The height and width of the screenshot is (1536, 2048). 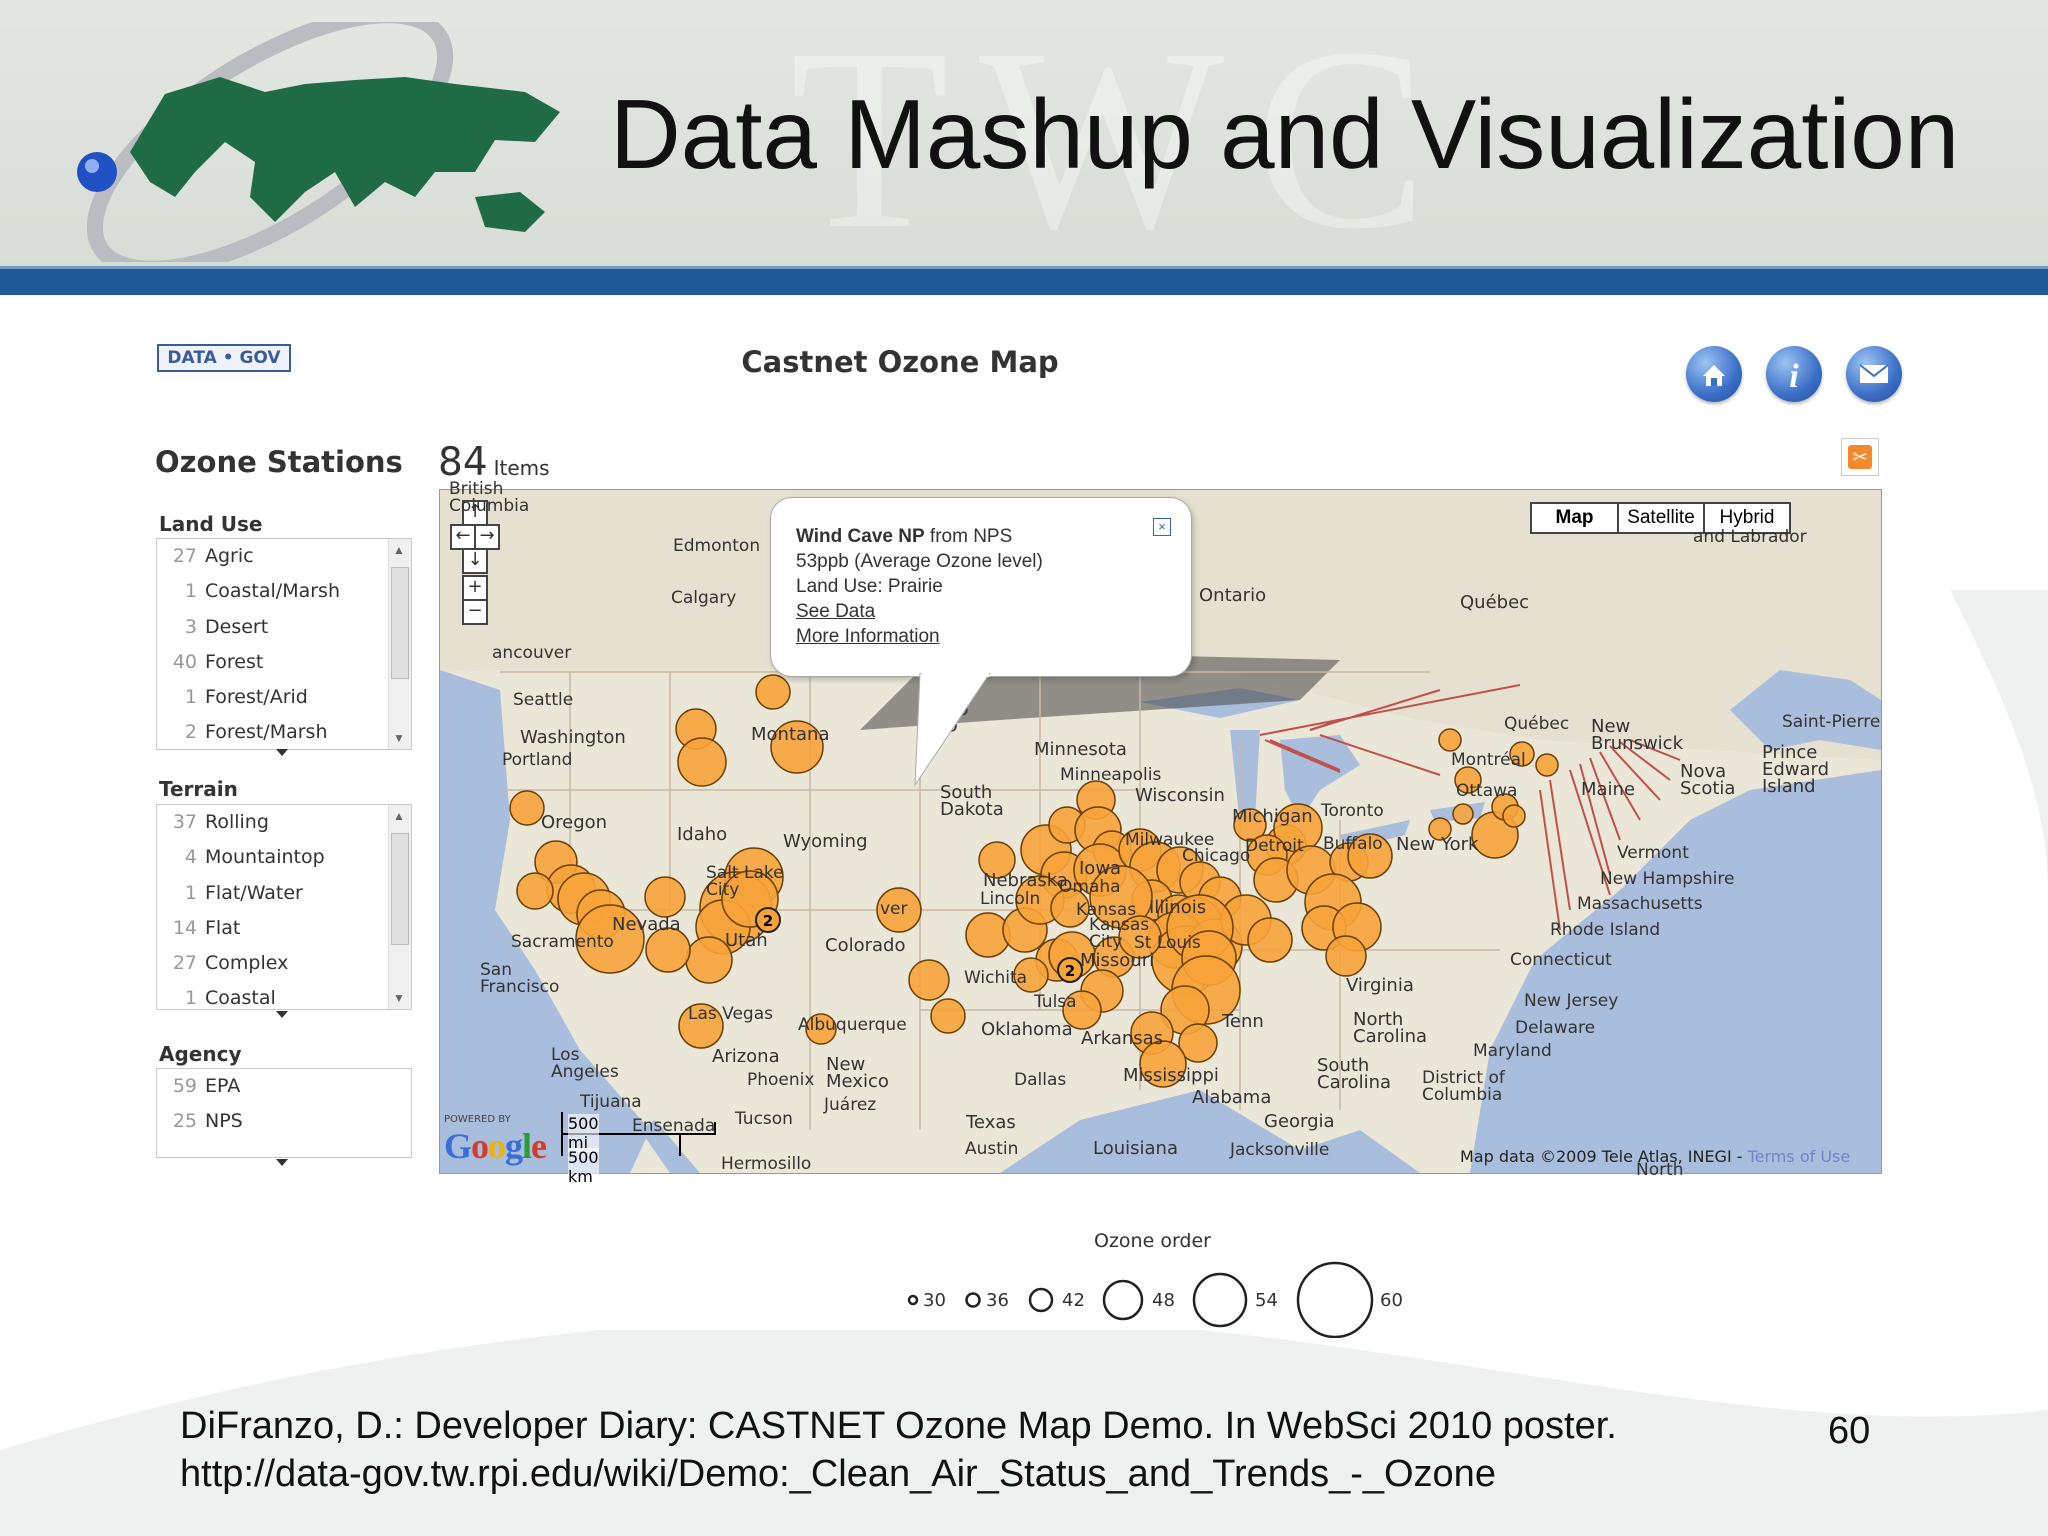 I want to click on facet-item: 14 Flat, so click(x=284, y=928).